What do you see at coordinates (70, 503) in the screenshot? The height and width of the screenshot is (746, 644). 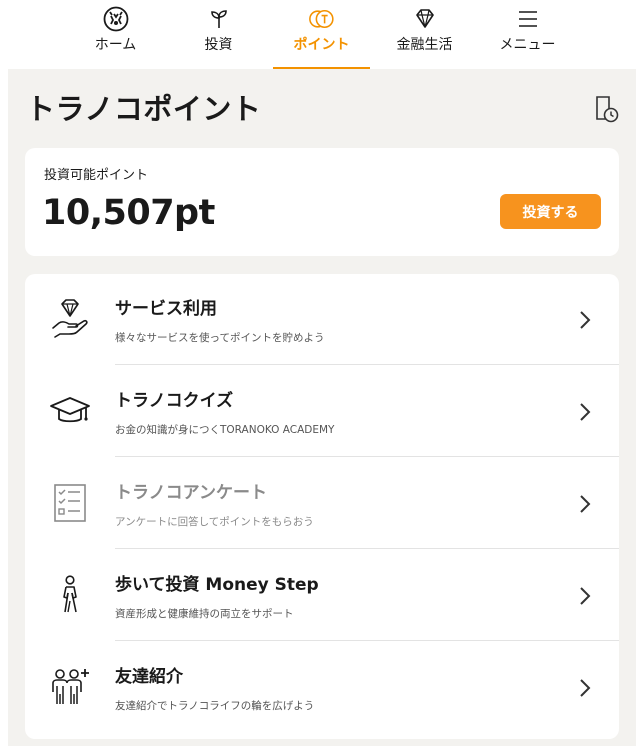 I see `checklist-icon` at bounding box center [70, 503].